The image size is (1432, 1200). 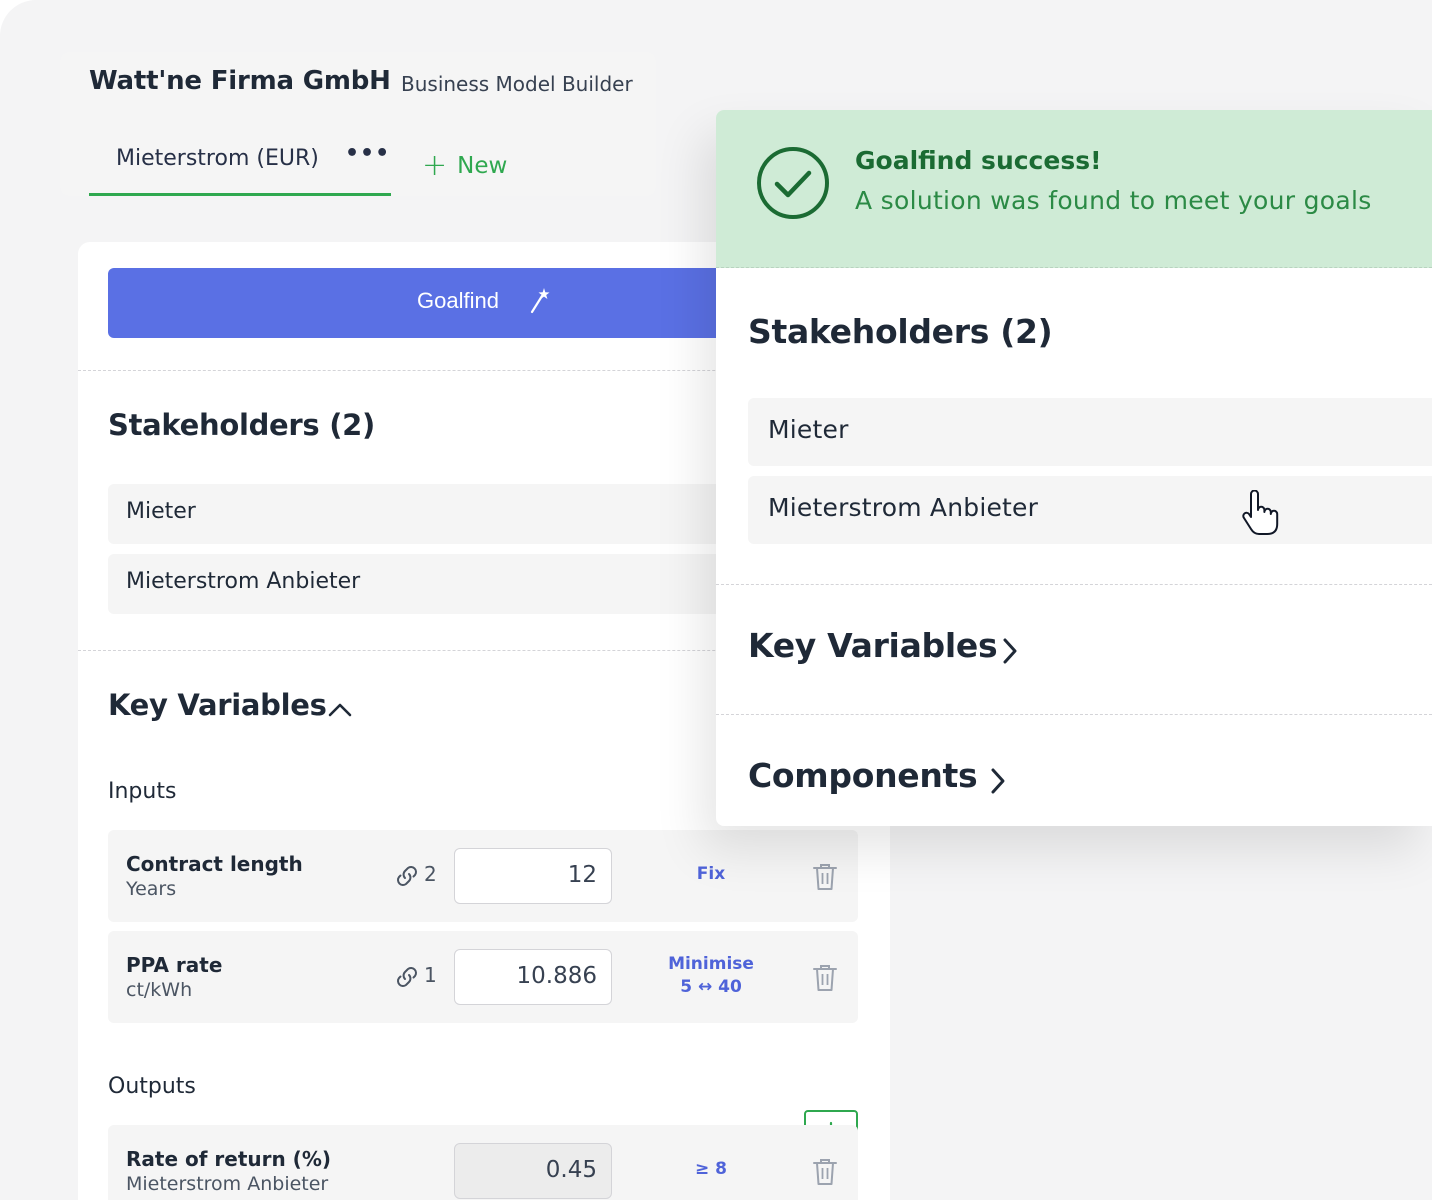 I want to click on variable-name: Rate of return (%), so click(x=228, y=1159).